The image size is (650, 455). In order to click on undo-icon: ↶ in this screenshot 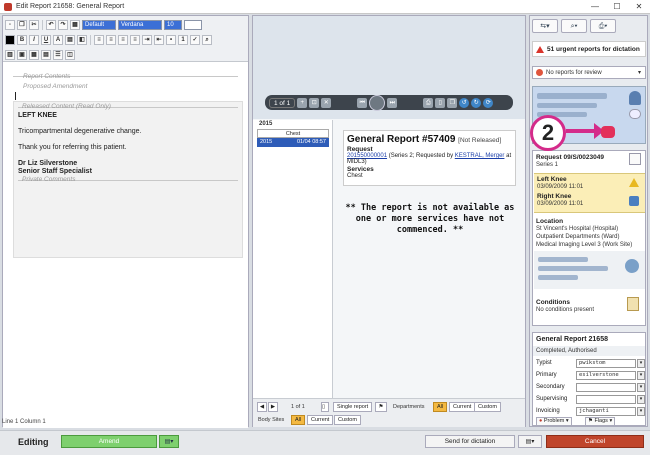, I will do `click(51, 24)`.